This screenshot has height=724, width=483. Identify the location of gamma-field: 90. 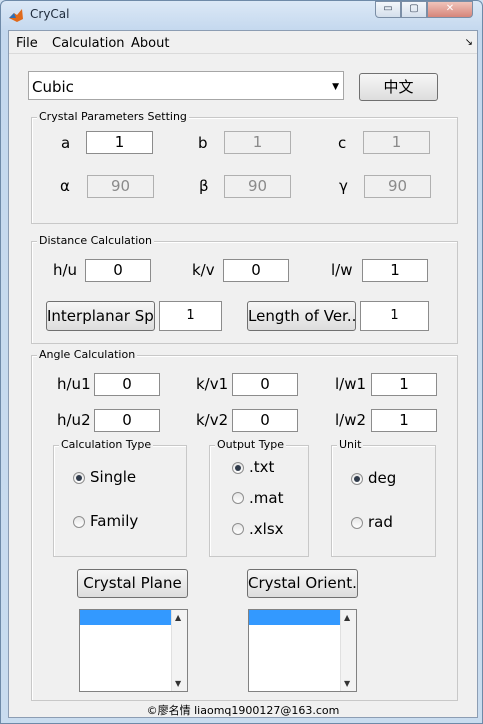
(397, 186).